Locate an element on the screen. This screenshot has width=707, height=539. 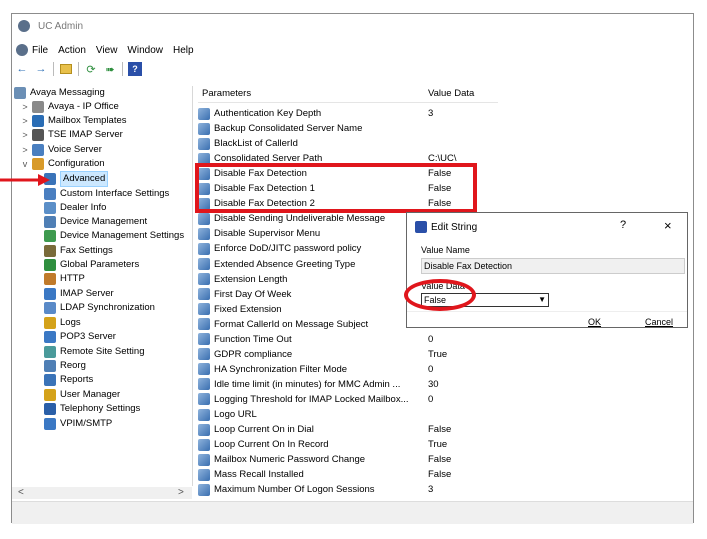
help-button: ? is located at coordinates (623, 225).